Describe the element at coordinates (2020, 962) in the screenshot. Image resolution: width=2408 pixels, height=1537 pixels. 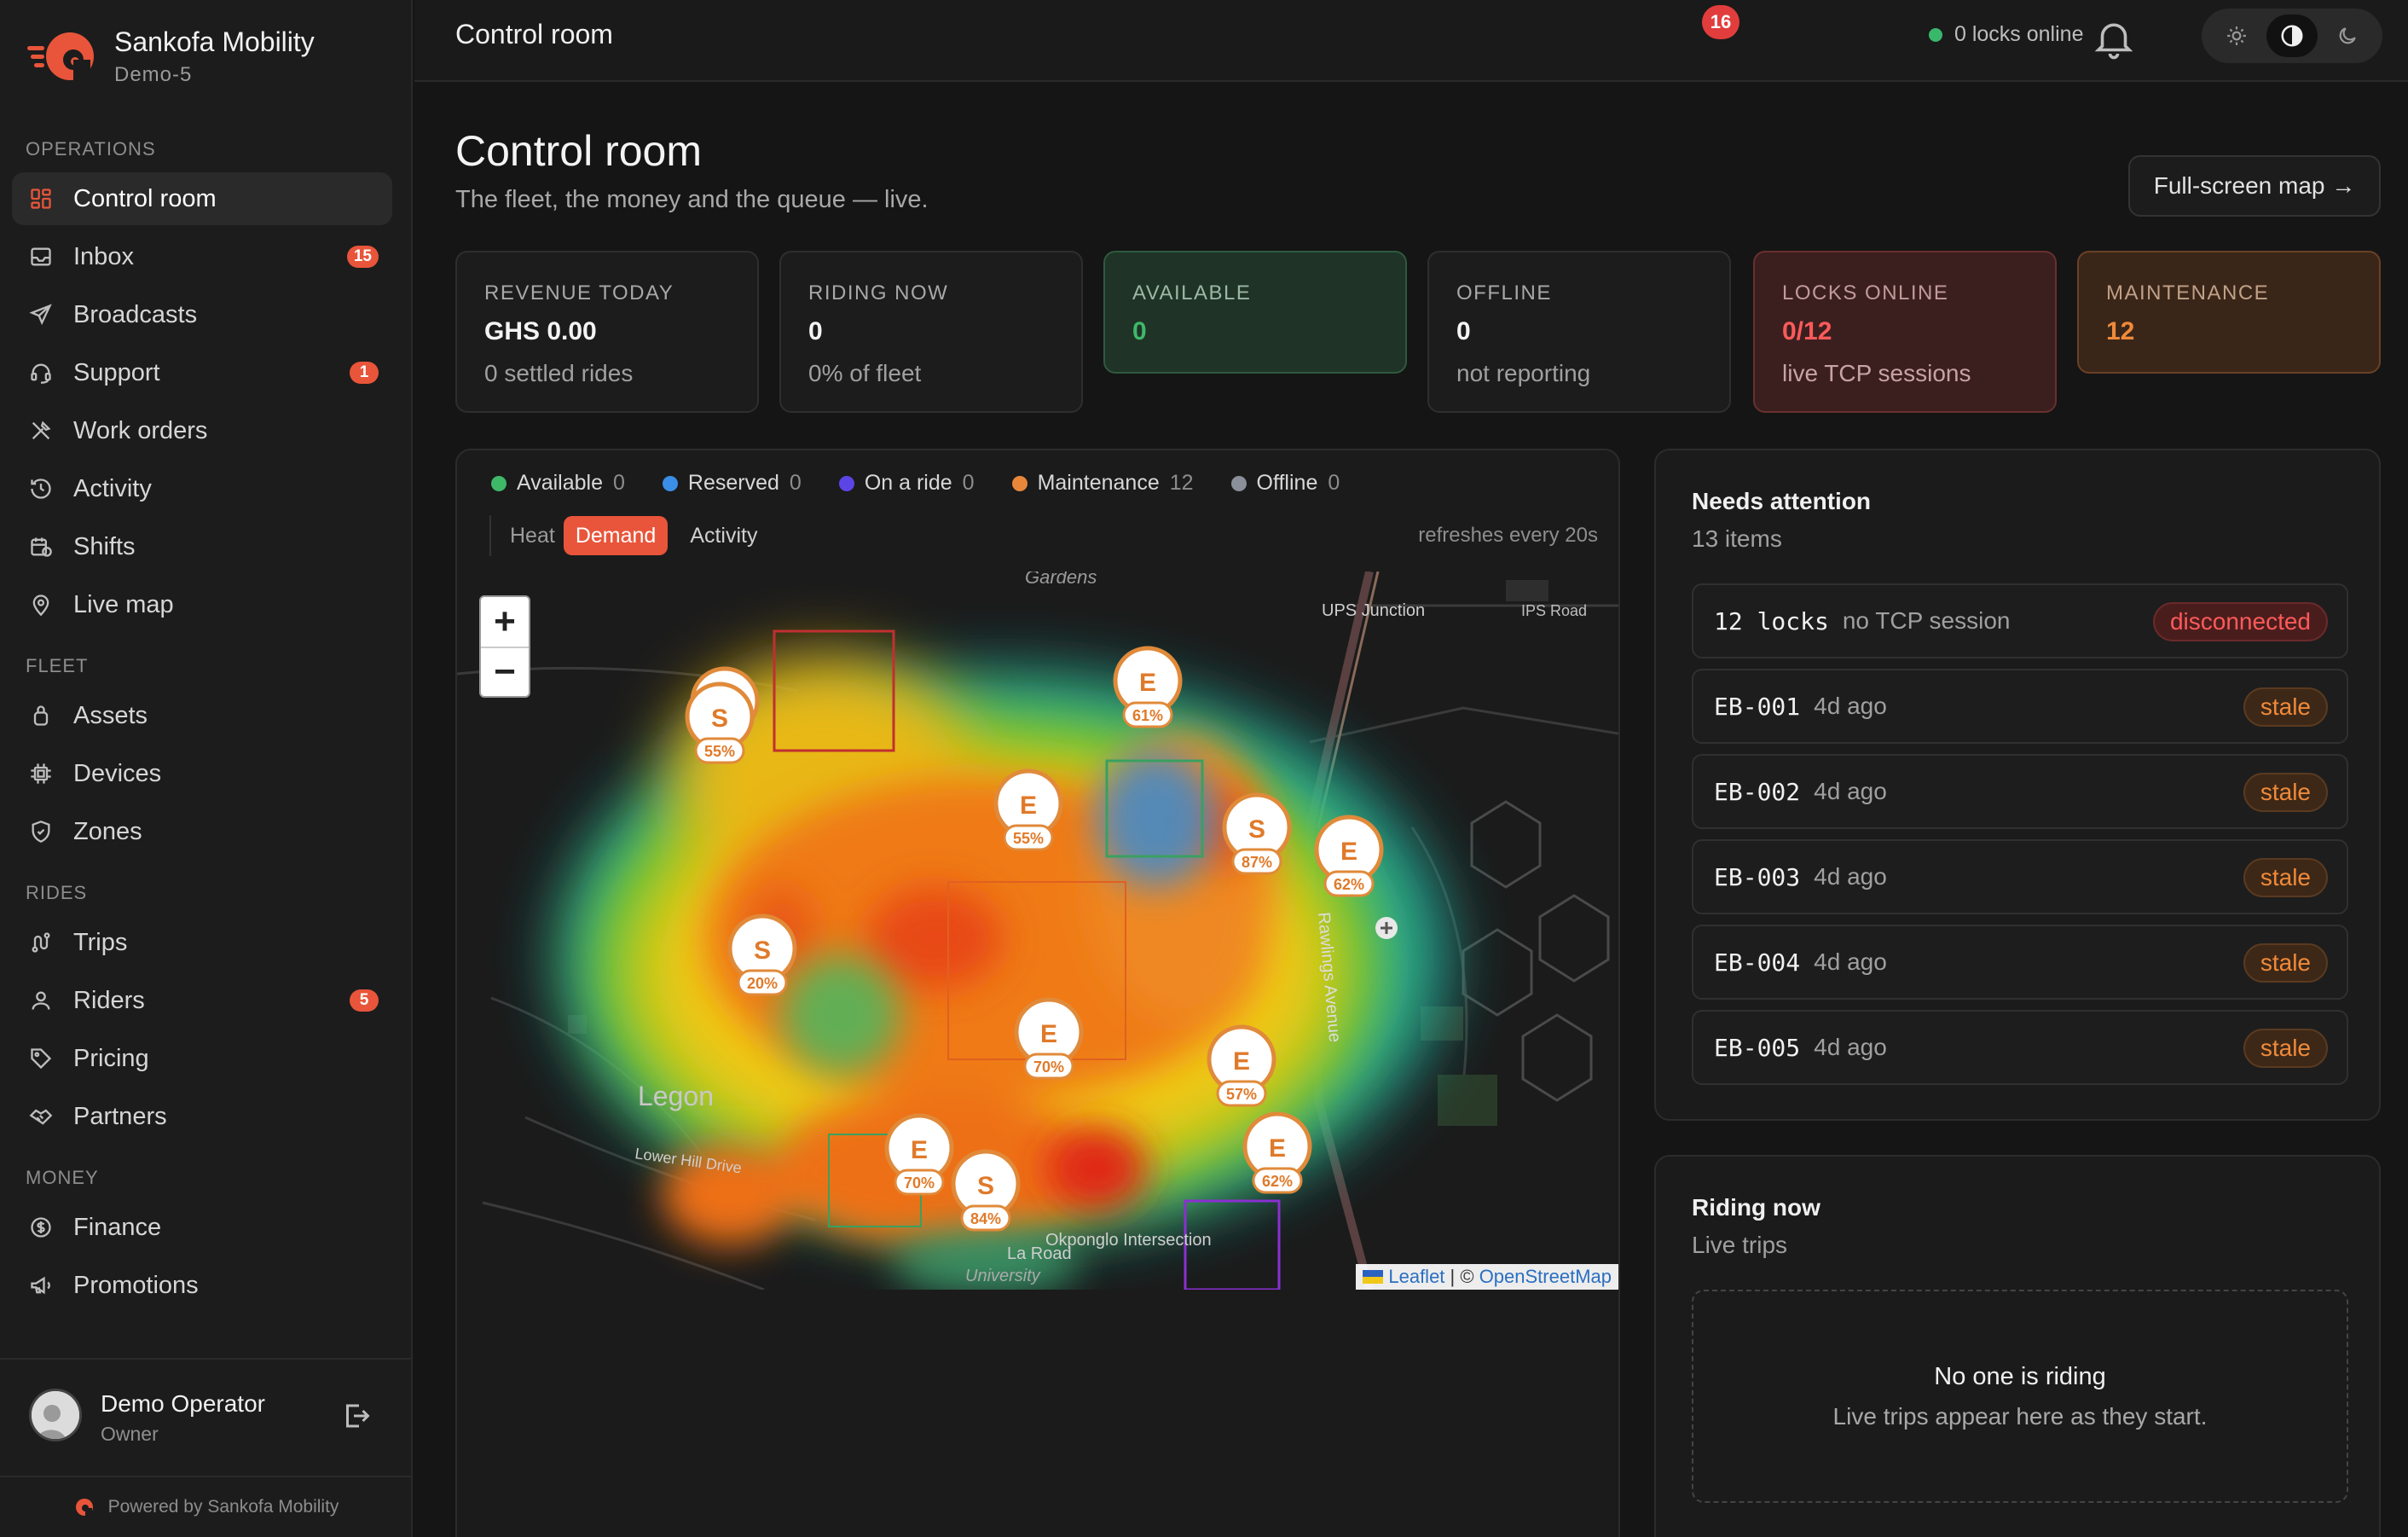
I see `attention-row: EB-004 4d ago stale` at that location.